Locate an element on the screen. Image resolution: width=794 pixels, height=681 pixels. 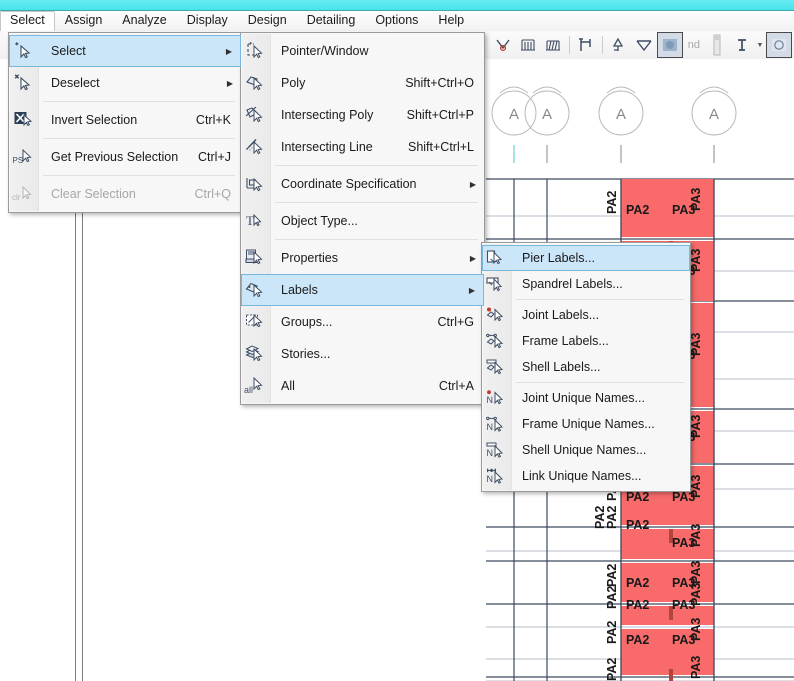
menu-item-label: Pointer/Window is located at coordinates (325, 51).